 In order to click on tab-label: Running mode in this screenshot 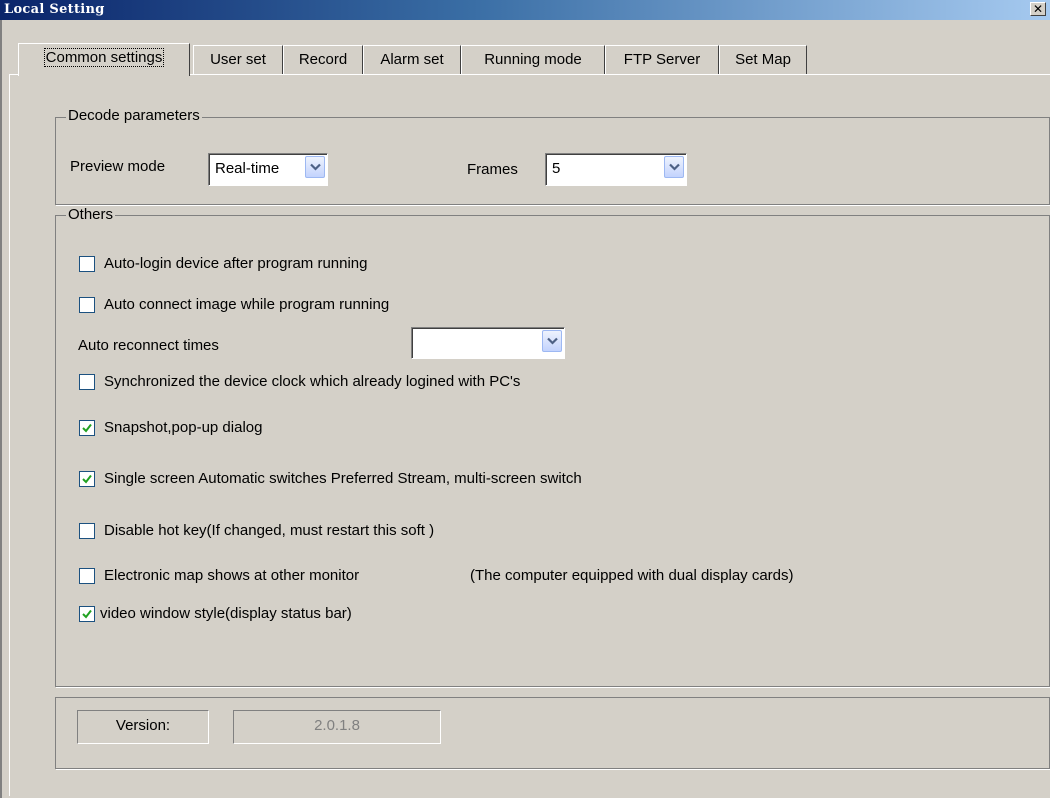, I will do `click(533, 59)`.